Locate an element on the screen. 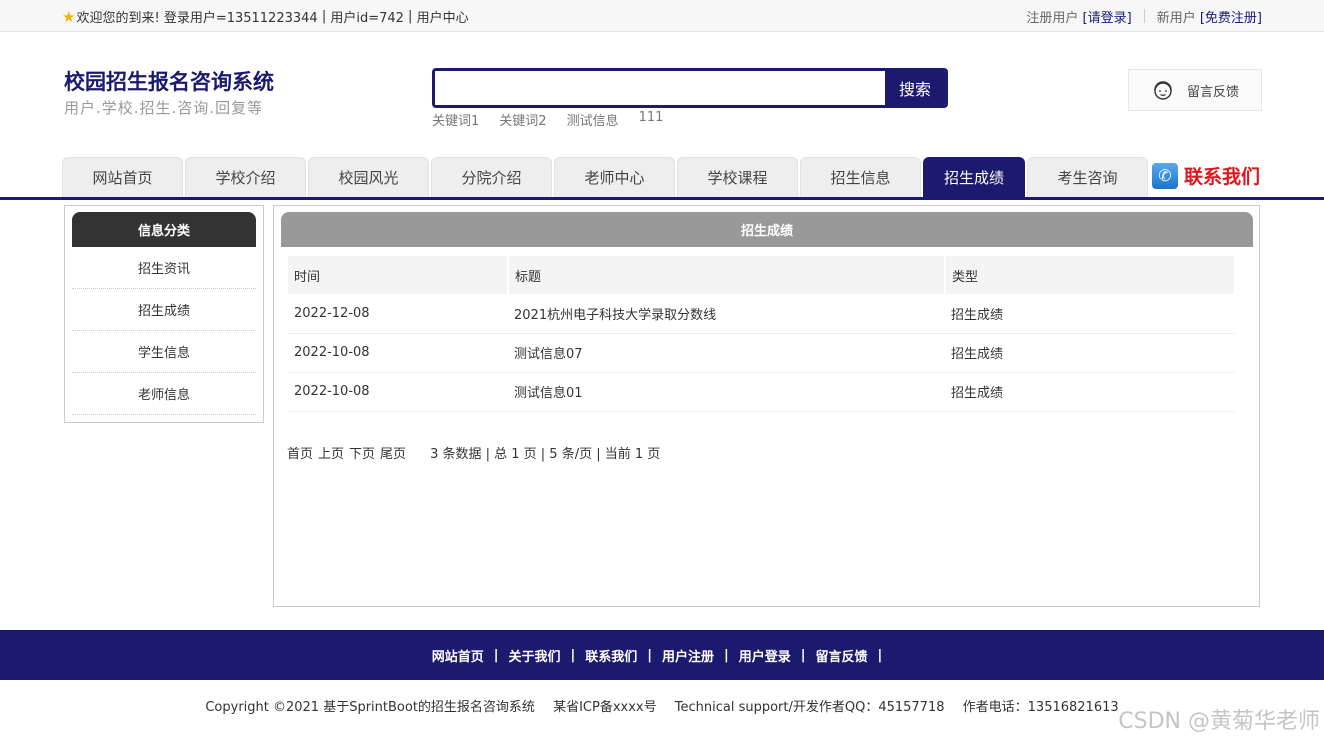 This screenshot has width=1324, height=741. pagination-summary: 3 条数据 | 总 1 页 | 5 条/页 | 当前 1 页 is located at coordinates (545, 452).